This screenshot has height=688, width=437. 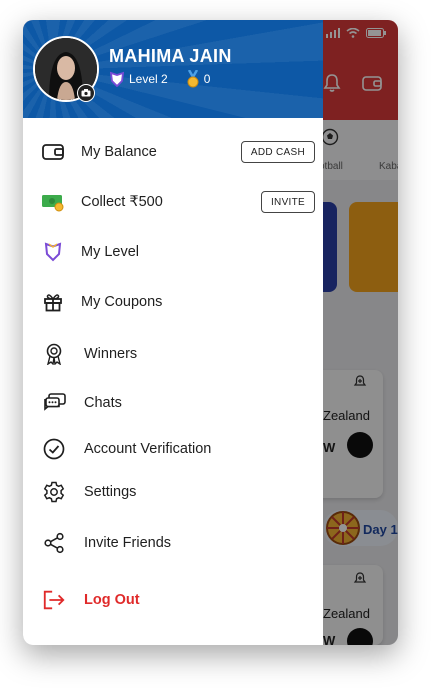 What do you see at coordinates (148, 79) in the screenshot?
I see `level-label: Level 2` at bounding box center [148, 79].